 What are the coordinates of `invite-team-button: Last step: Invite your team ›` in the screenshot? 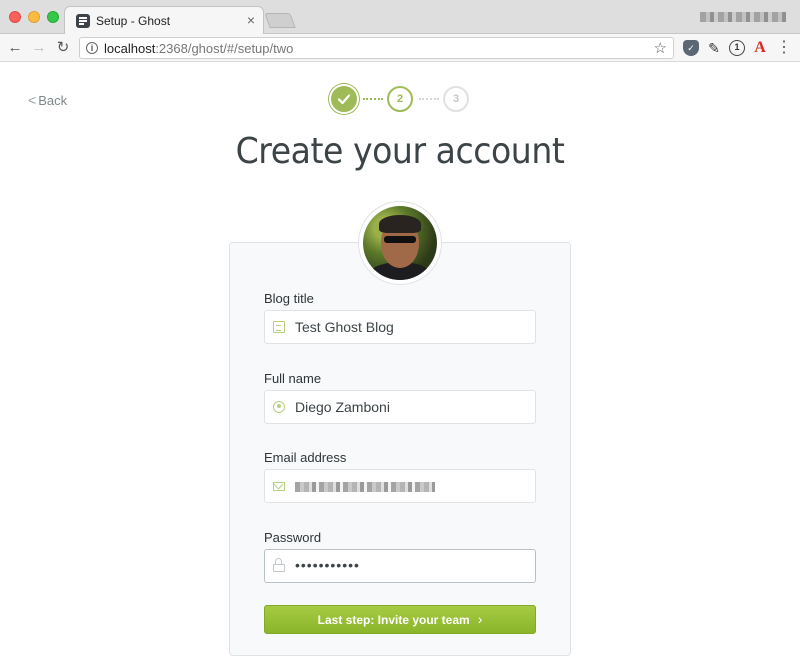 It's located at (400, 619).